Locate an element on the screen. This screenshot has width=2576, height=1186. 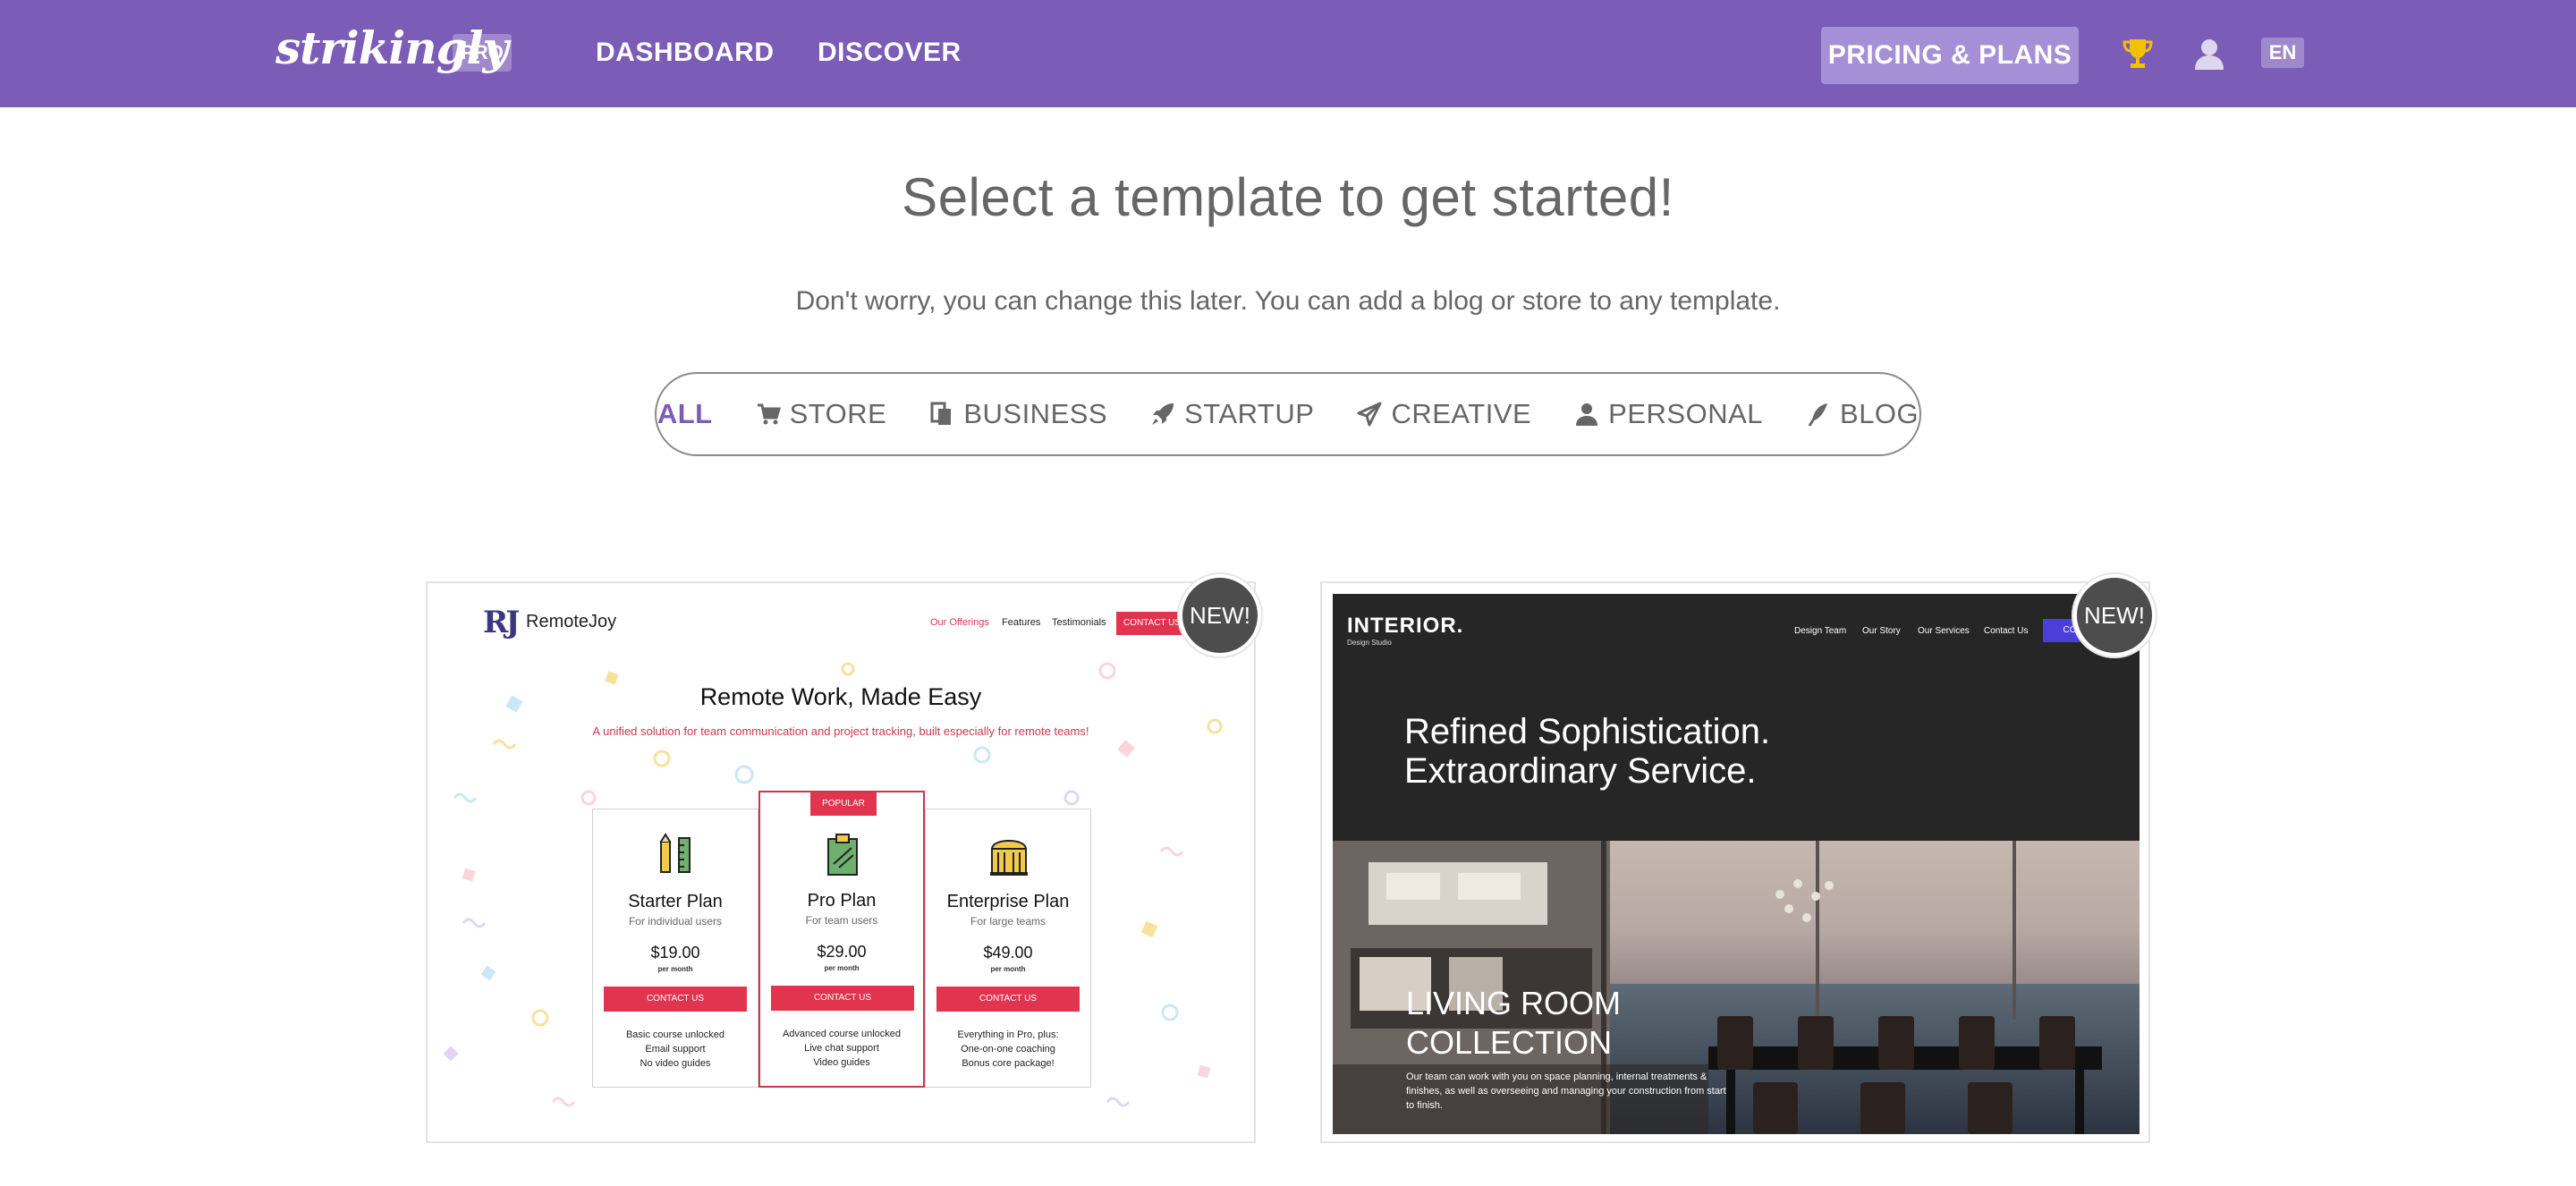
plan-name: Enterprise Plan is located at coordinates (1008, 901).